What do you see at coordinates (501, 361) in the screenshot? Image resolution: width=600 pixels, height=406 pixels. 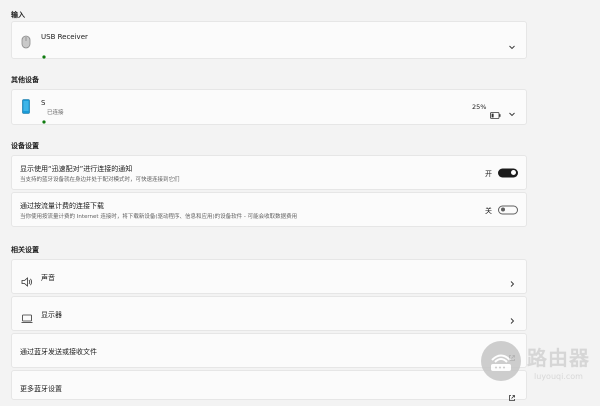 I see `router-logo-icon` at bounding box center [501, 361].